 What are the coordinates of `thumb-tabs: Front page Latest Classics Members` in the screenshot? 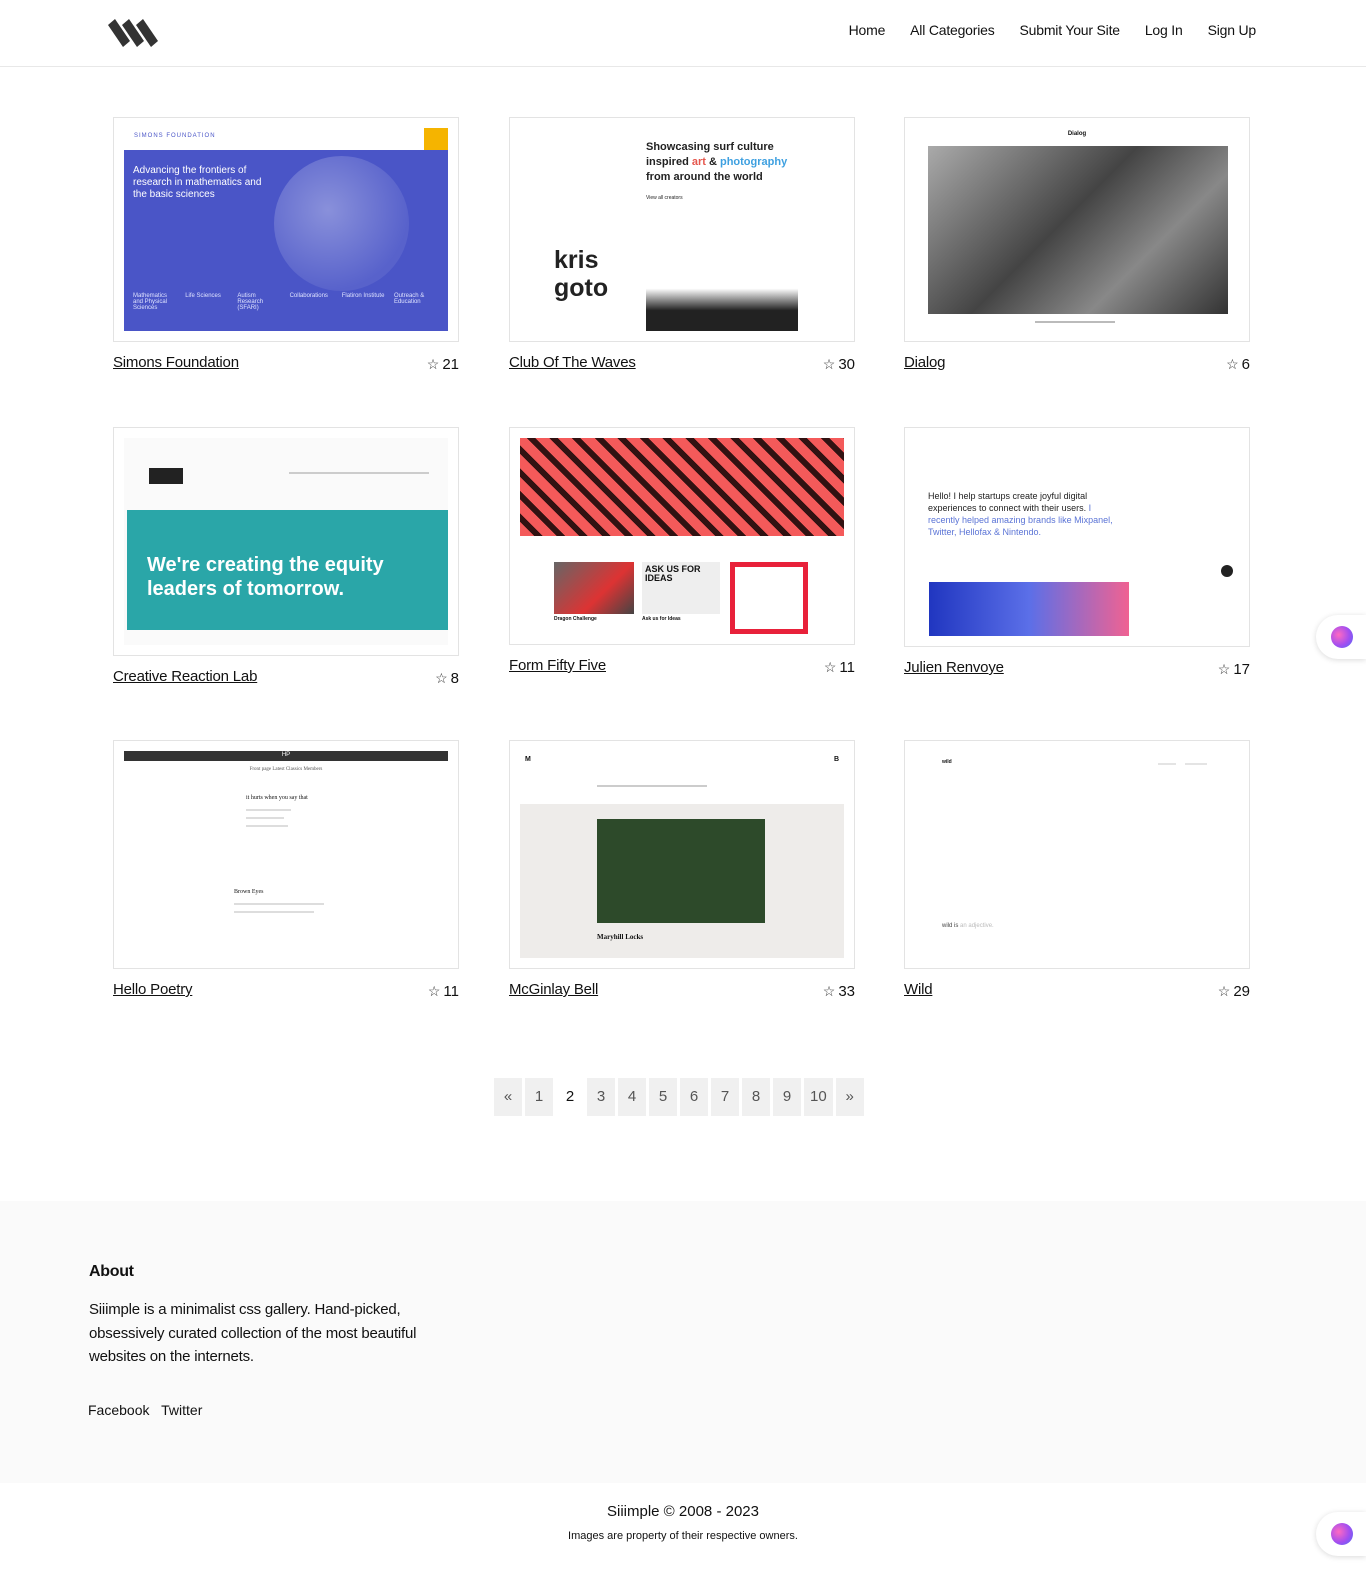 It's located at (286, 769).